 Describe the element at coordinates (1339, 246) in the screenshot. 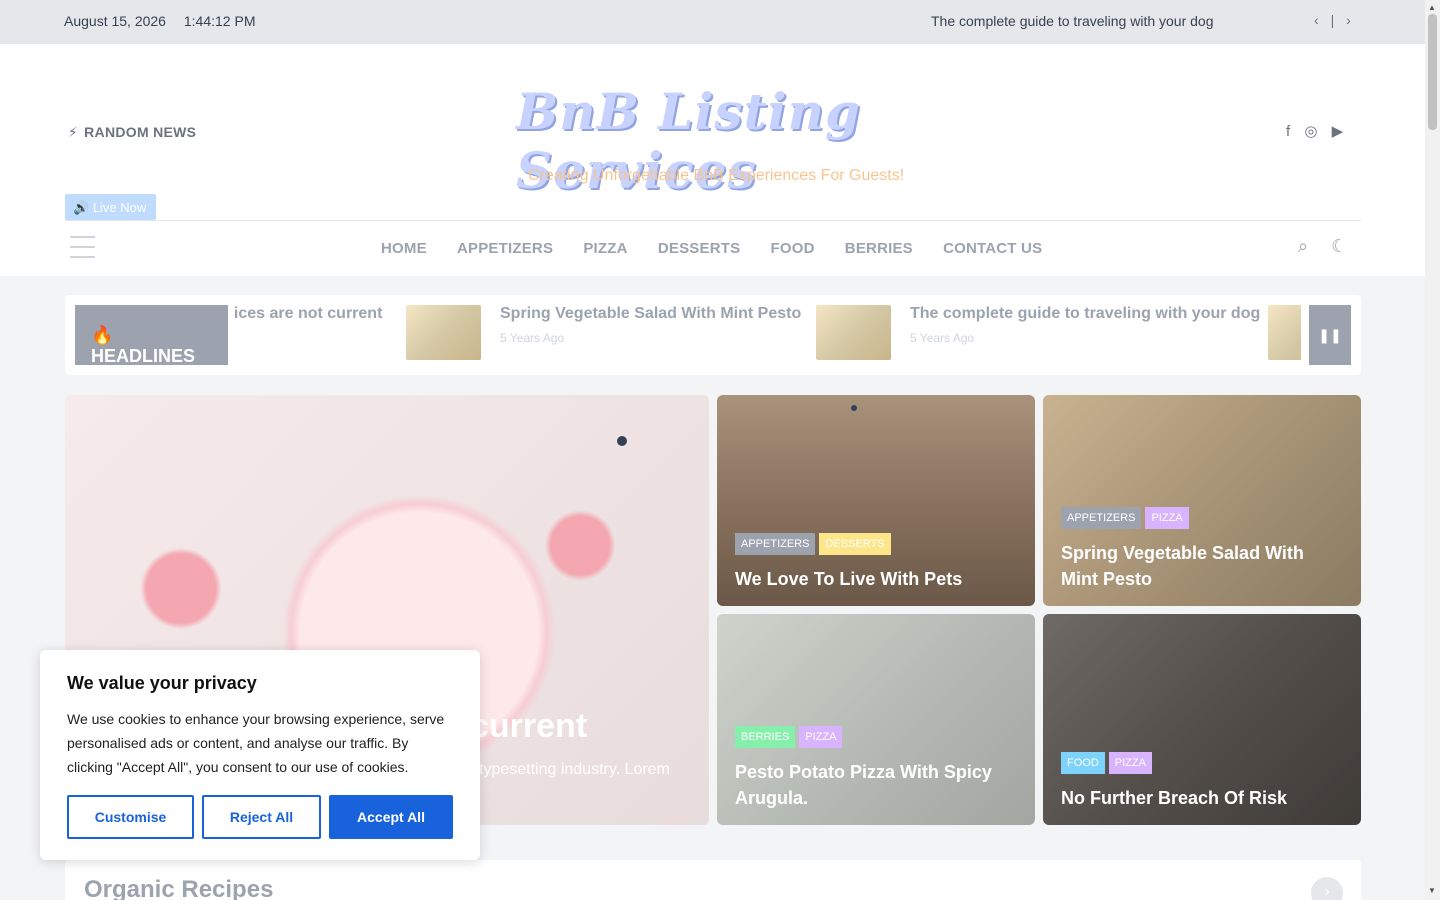

I see `dark-mode-icon: ☾` at that location.